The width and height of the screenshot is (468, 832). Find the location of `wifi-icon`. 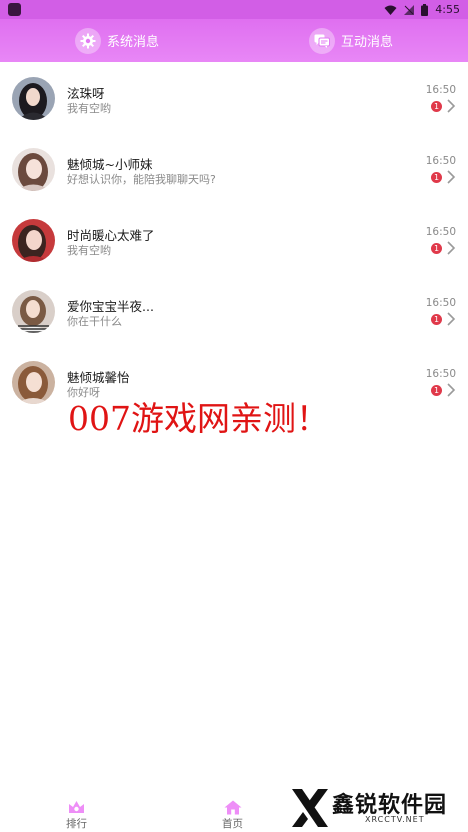

wifi-icon is located at coordinates (390, 10).